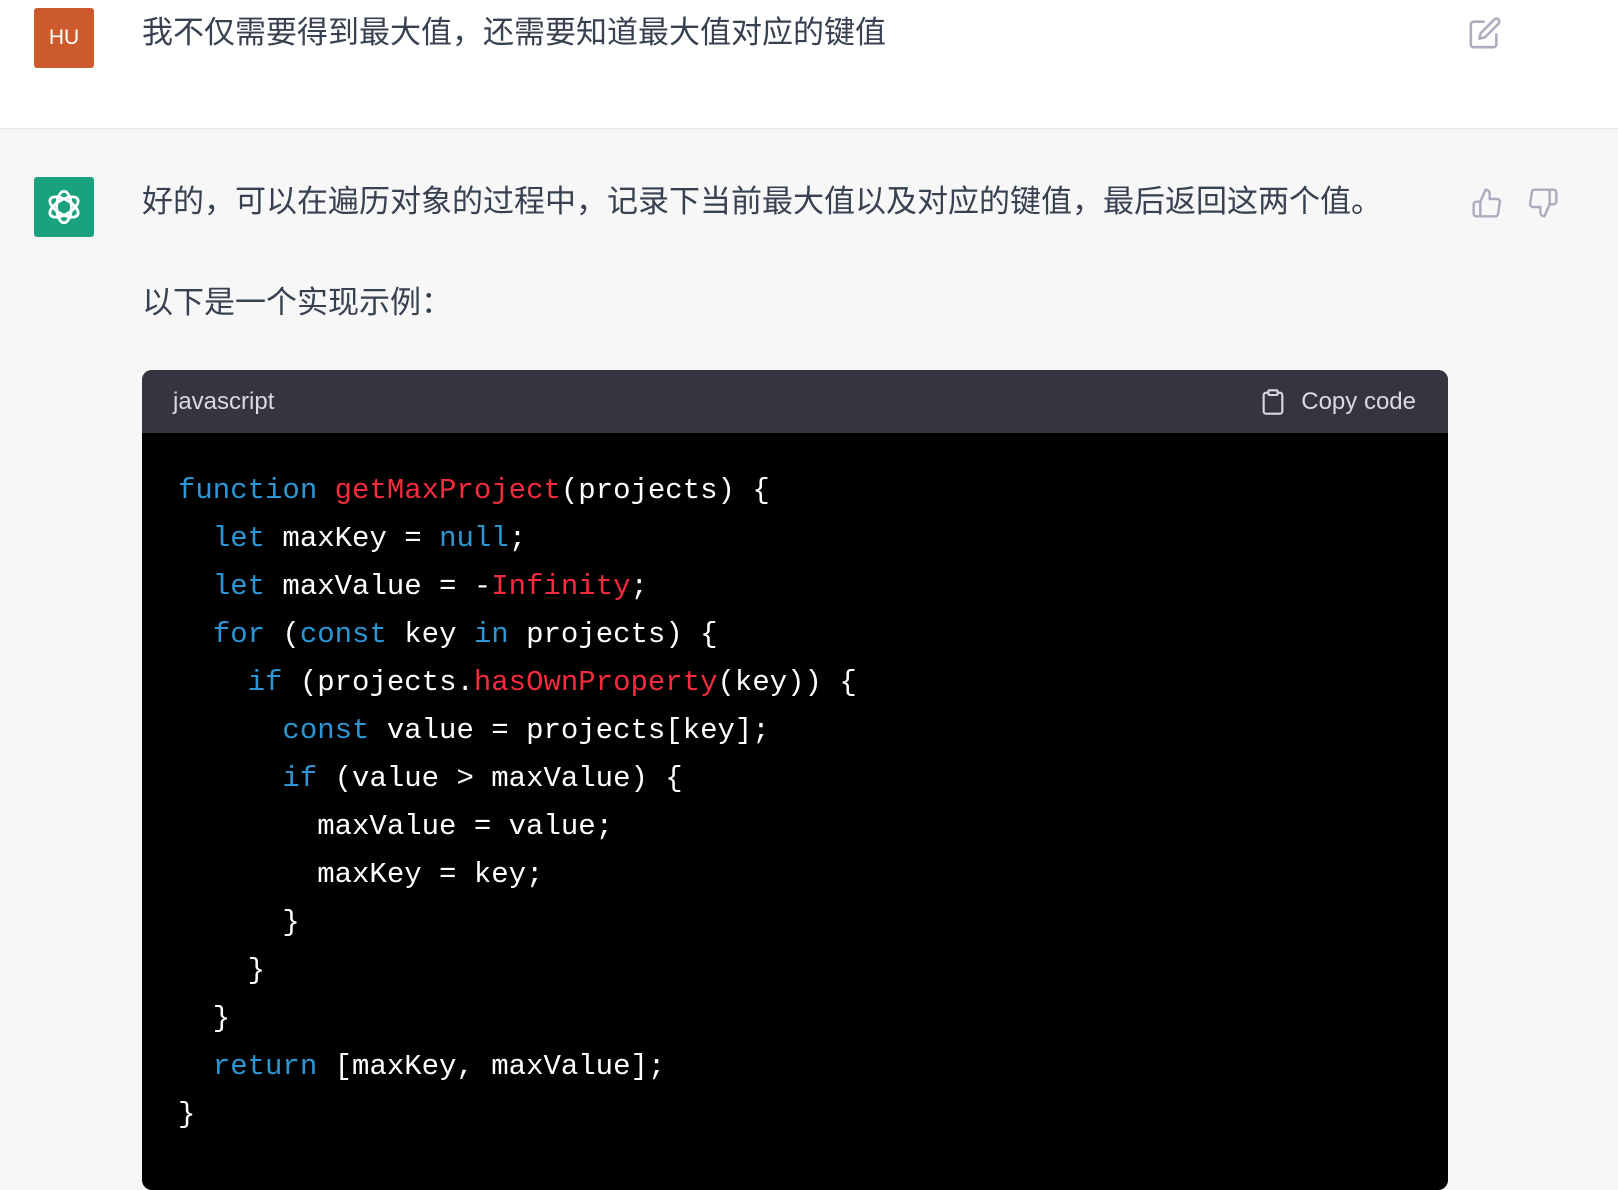 Image resolution: width=1618 pixels, height=1190 pixels. Describe the element at coordinates (514, 33) in the screenshot. I see `user-message-text: 我不仅需要得到最大值，还需要知道最大值对应的键值` at that location.